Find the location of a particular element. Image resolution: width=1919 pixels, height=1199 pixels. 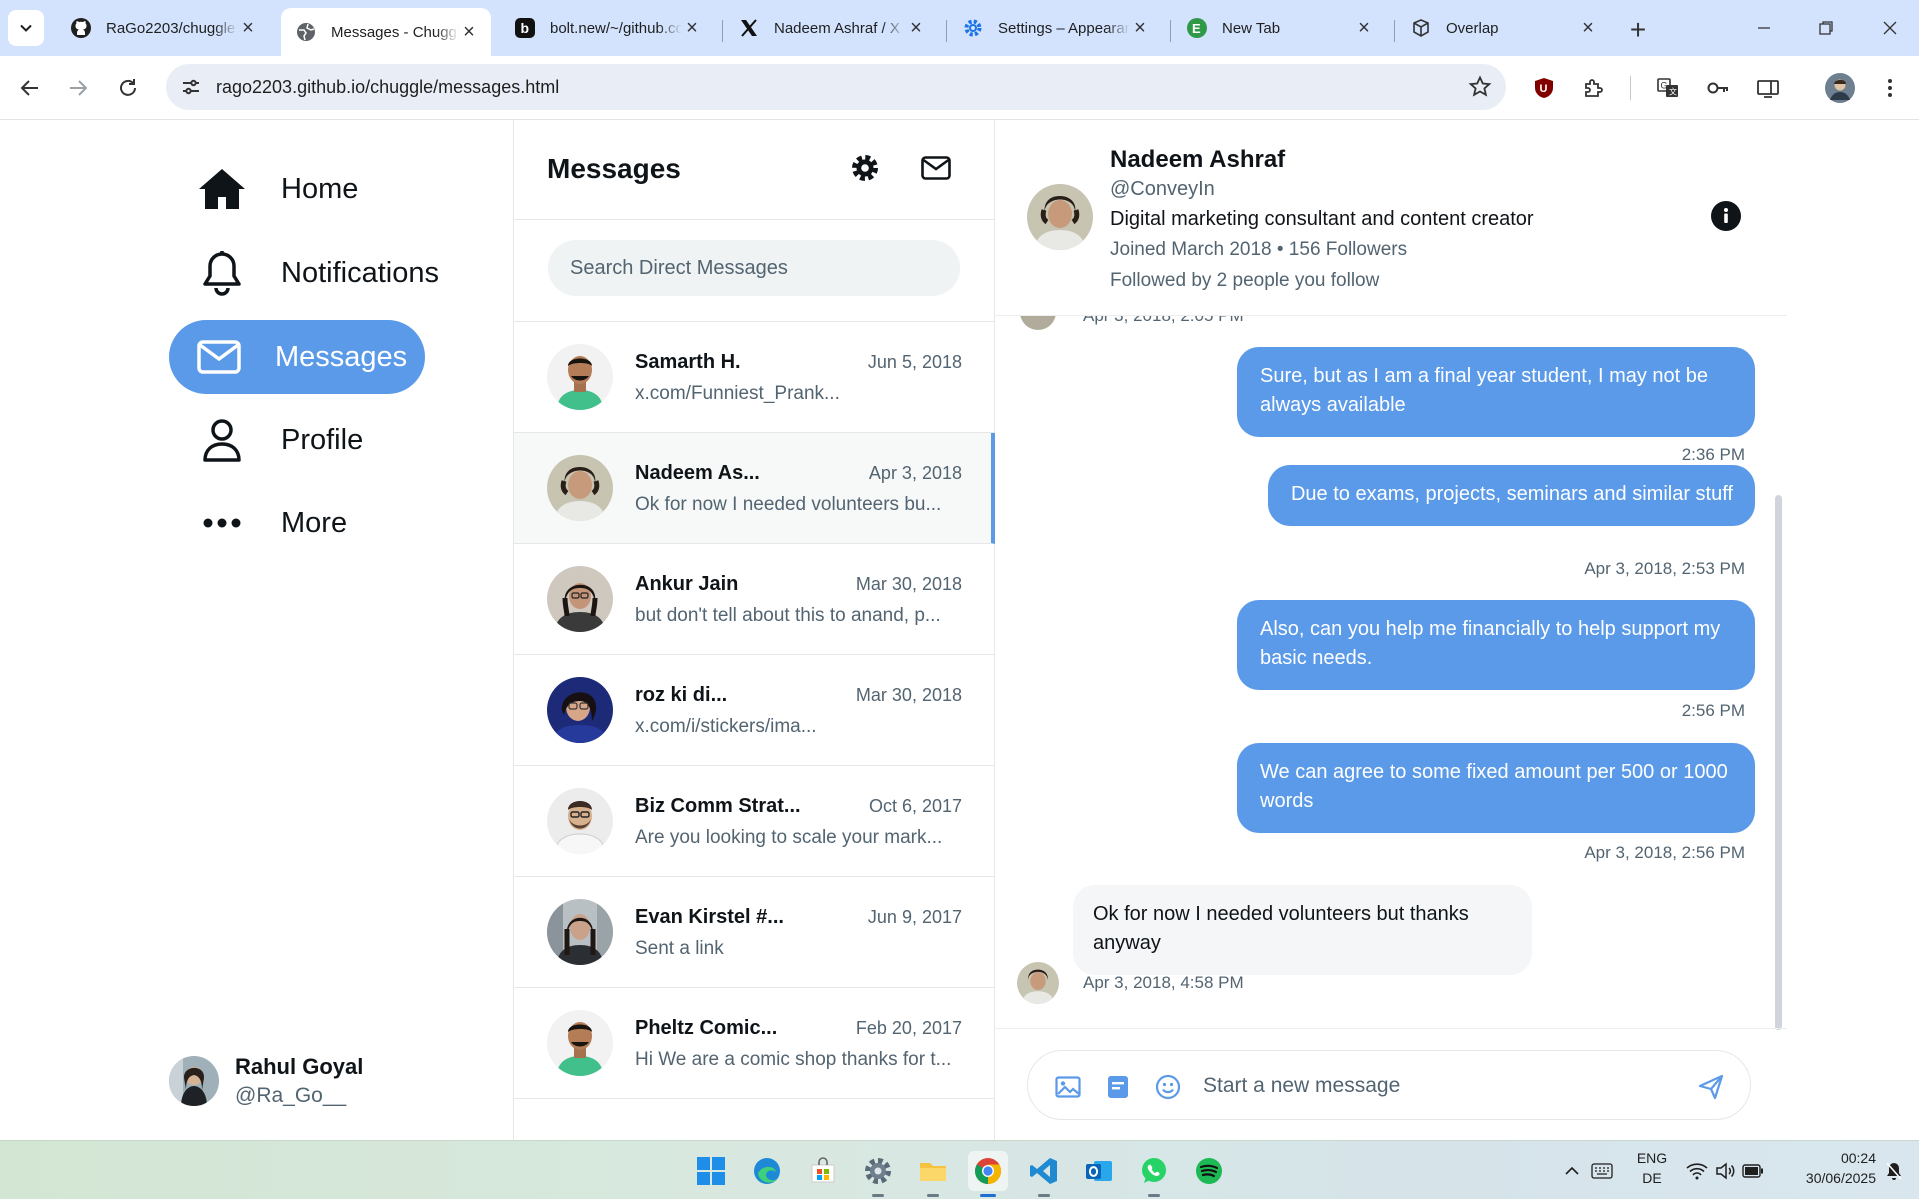

bookmark-star-icon is located at coordinates (1480, 89).